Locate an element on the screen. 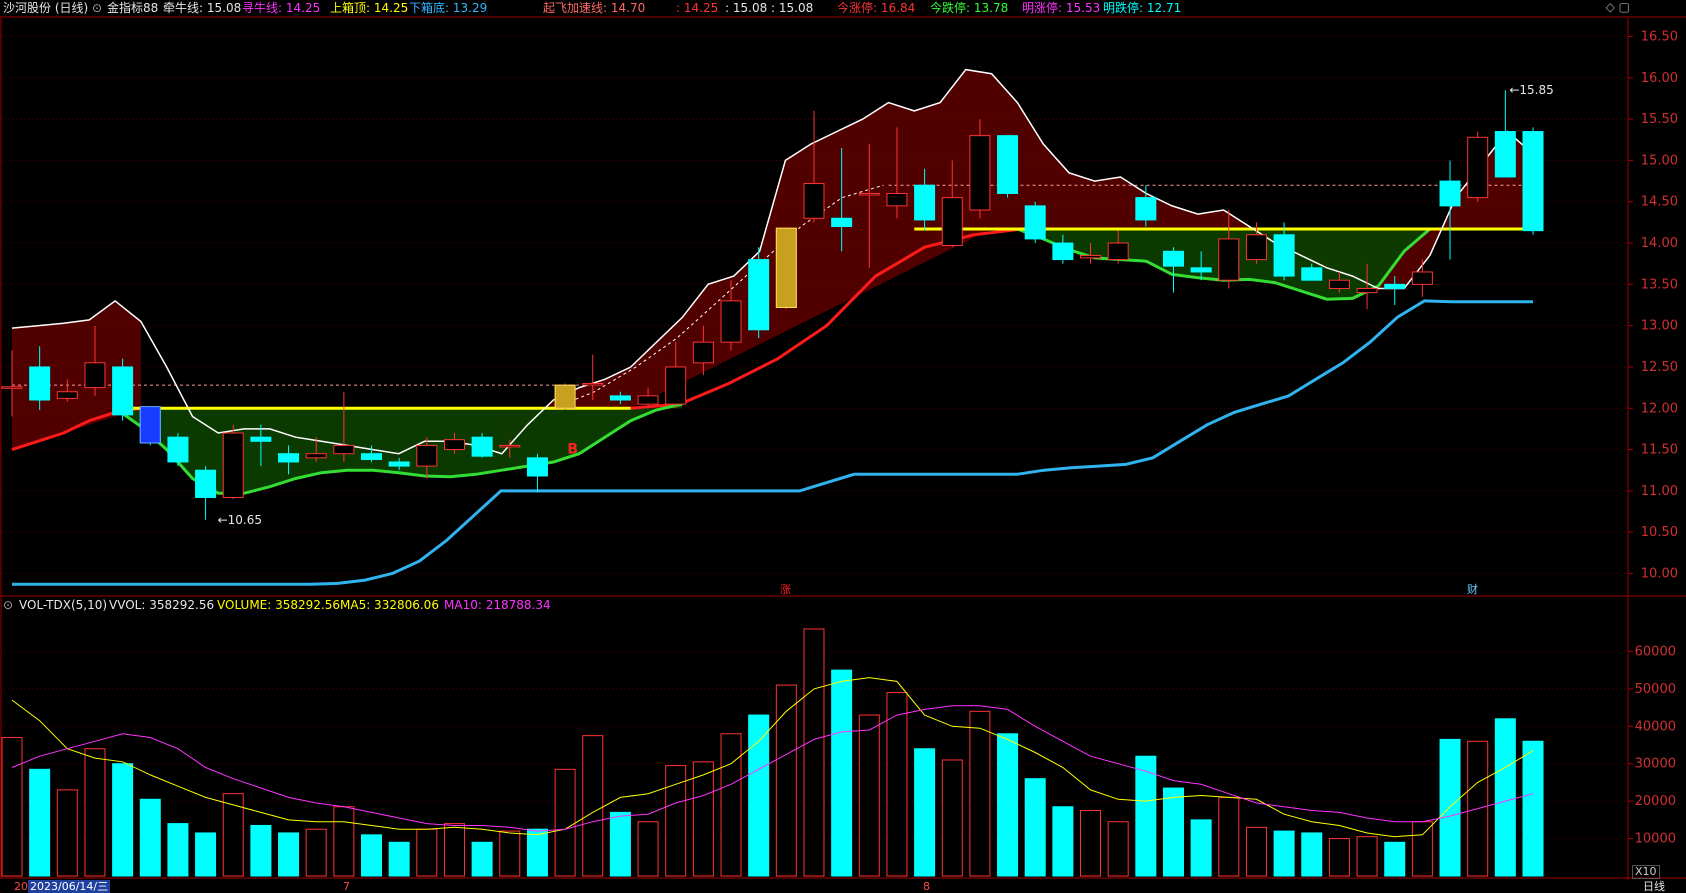 The width and height of the screenshot is (1686, 893). price-tick-label: 14.00 is located at coordinates (1659, 243).